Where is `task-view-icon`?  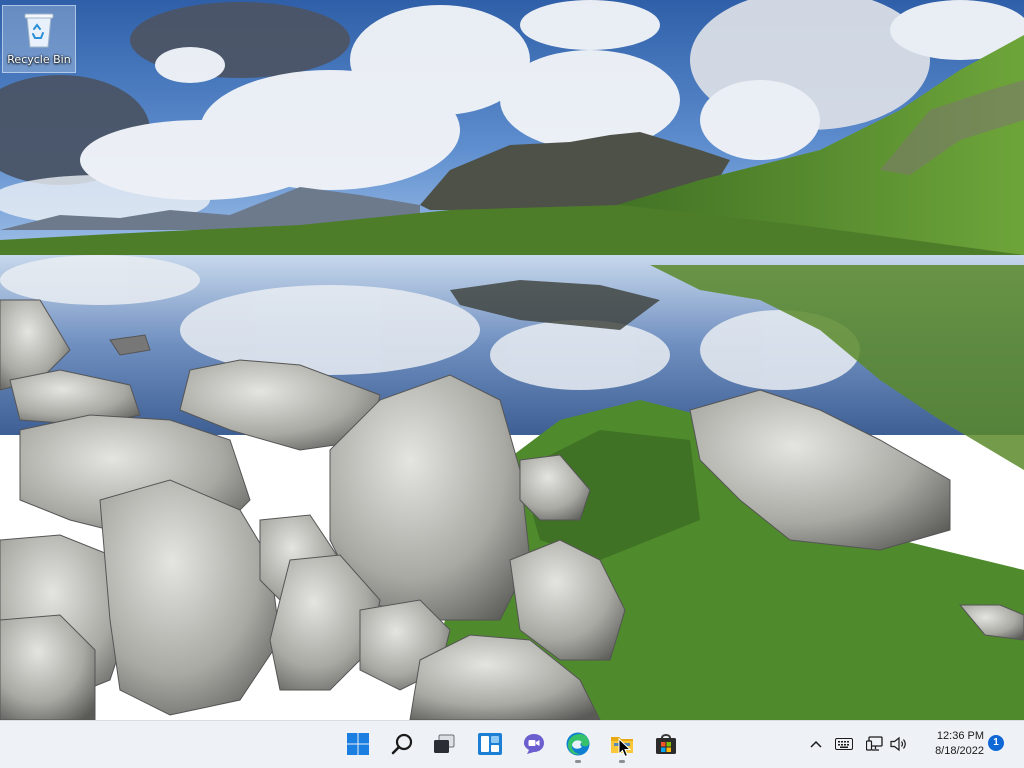
task-view-icon is located at coordinates (444, 743).